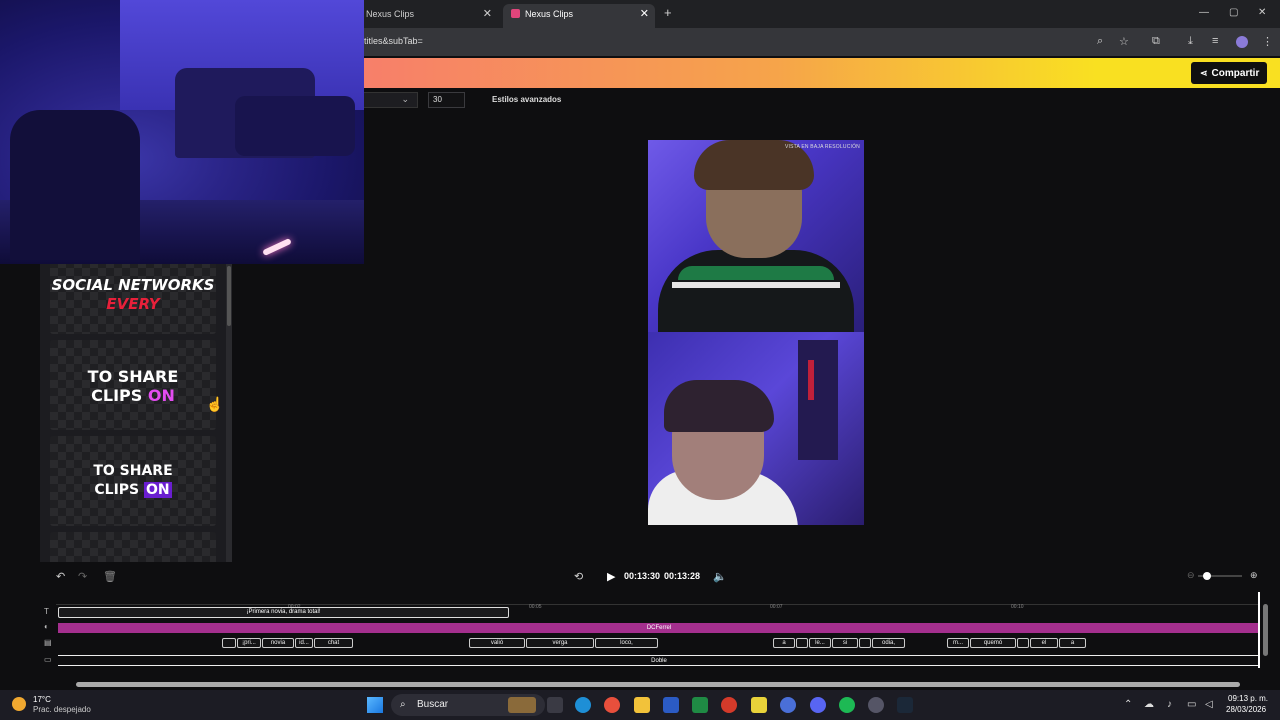 The width and height of the screenshot is (1280, 720). Describe the element at coordinates (759, 705) in the screenshot. I see `notes-app-icon` at that location.